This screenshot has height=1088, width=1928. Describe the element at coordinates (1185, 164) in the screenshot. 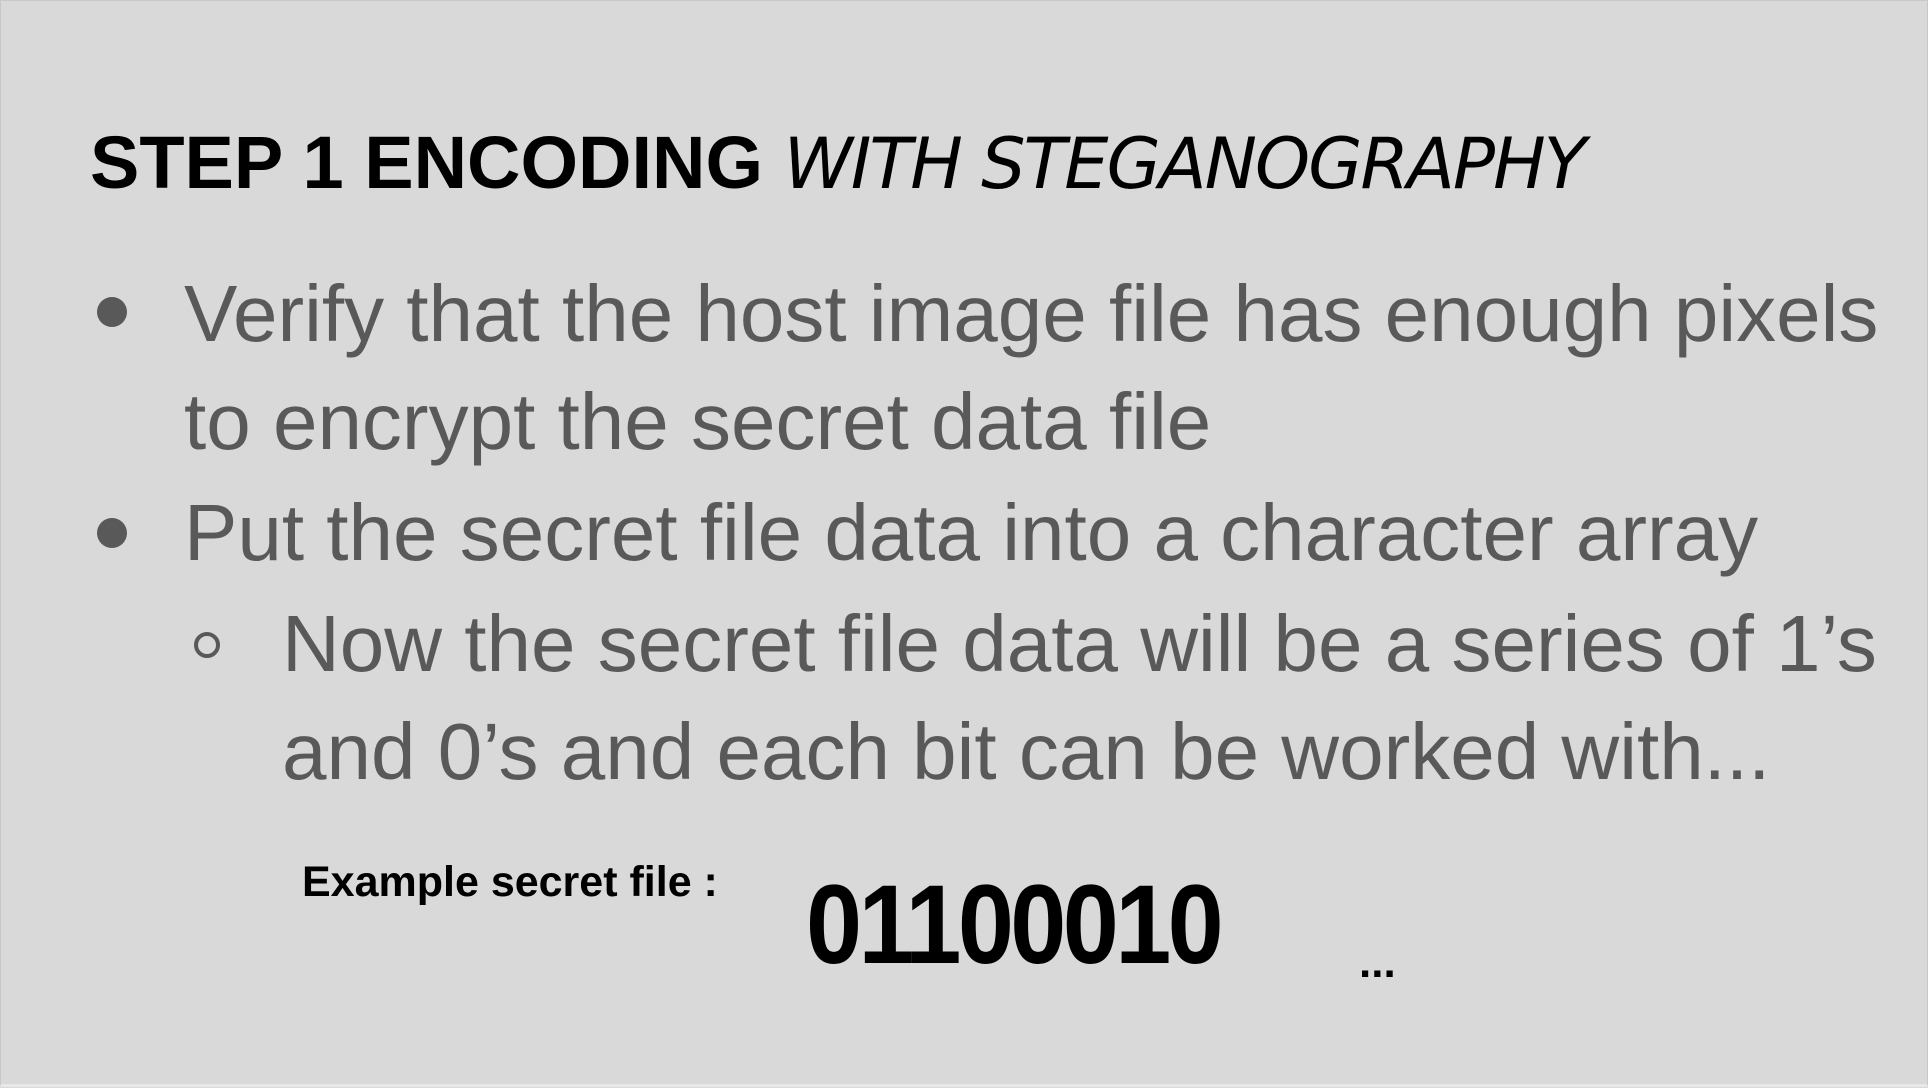

I see `title-italic: WITH STEGANOGRAPHY` at that location.